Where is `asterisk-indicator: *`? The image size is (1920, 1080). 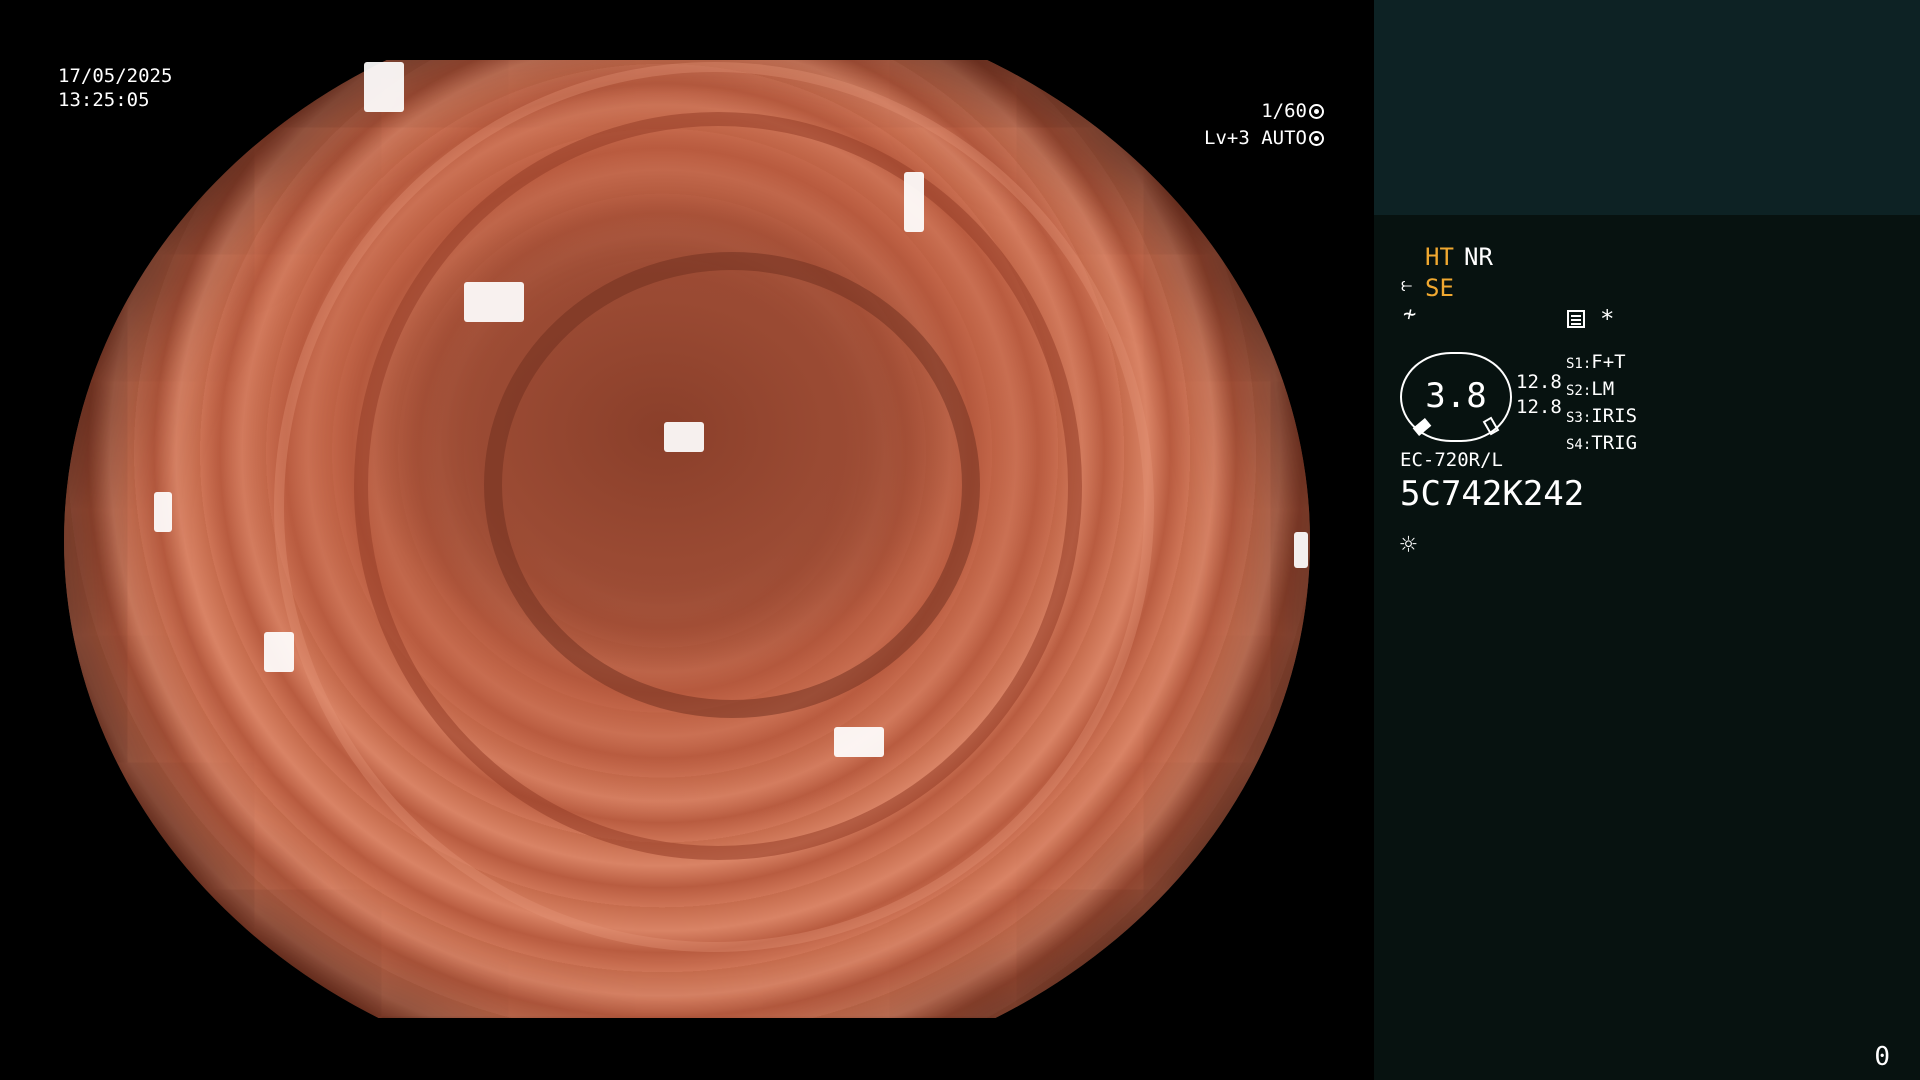
asterisk-indicator: * is located at coordinates (1607, 319).